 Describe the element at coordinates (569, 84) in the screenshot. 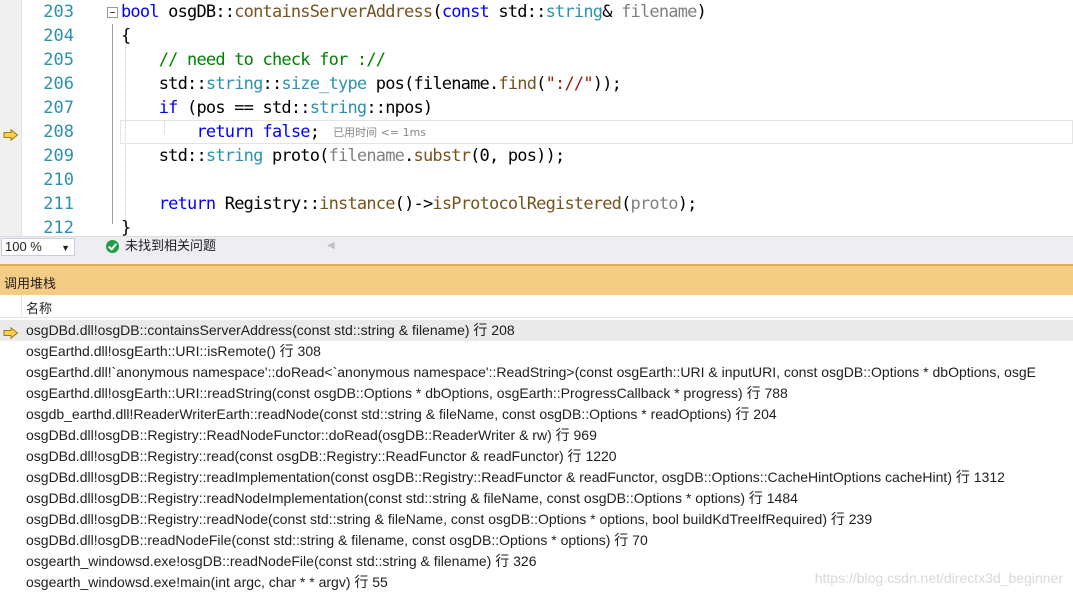

I see `code-token: "://"` at that location.